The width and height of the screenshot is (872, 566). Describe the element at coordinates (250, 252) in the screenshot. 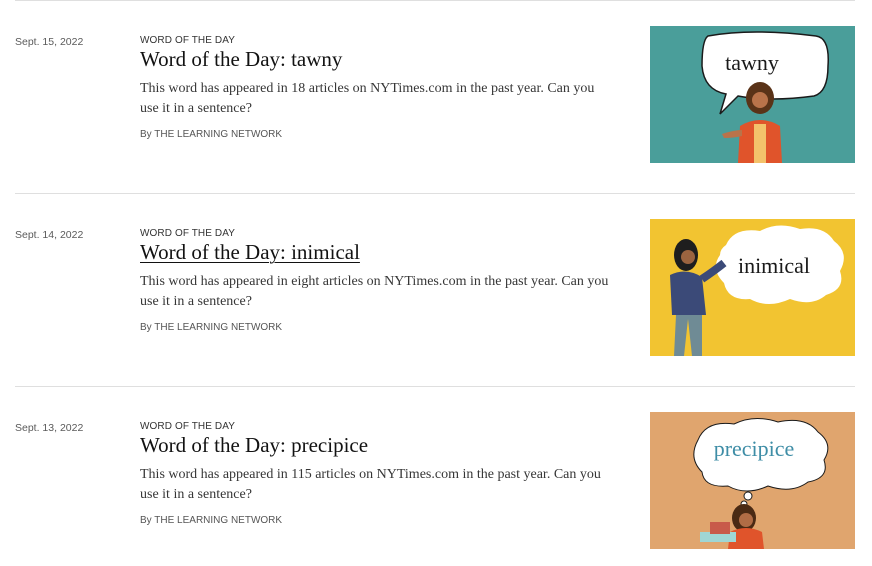

I see `article-headline-link: Word of the Day: inimical` at that location.